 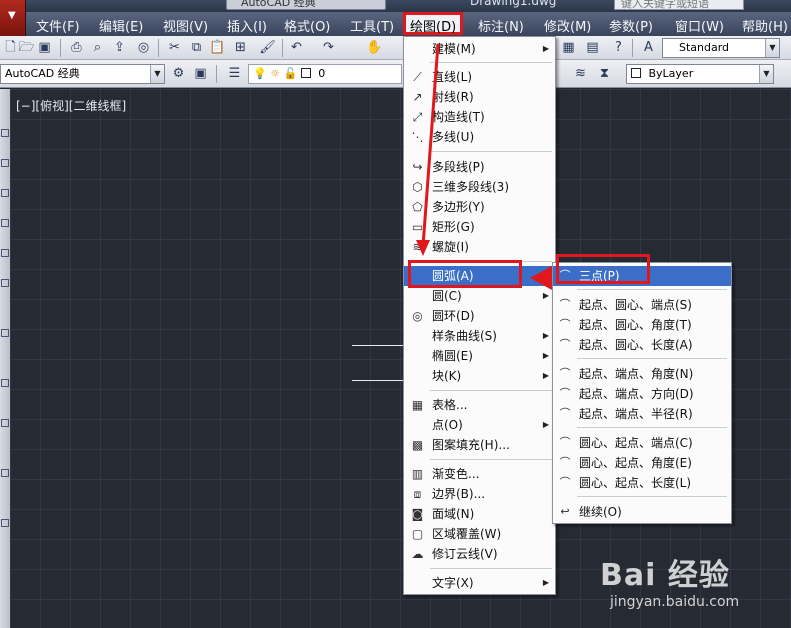 What do you see at coordinates (71, 105) in the screenshot?
I see `viewport-controls: [−][俯视][二维线框]` at bounding box center [71, 105].